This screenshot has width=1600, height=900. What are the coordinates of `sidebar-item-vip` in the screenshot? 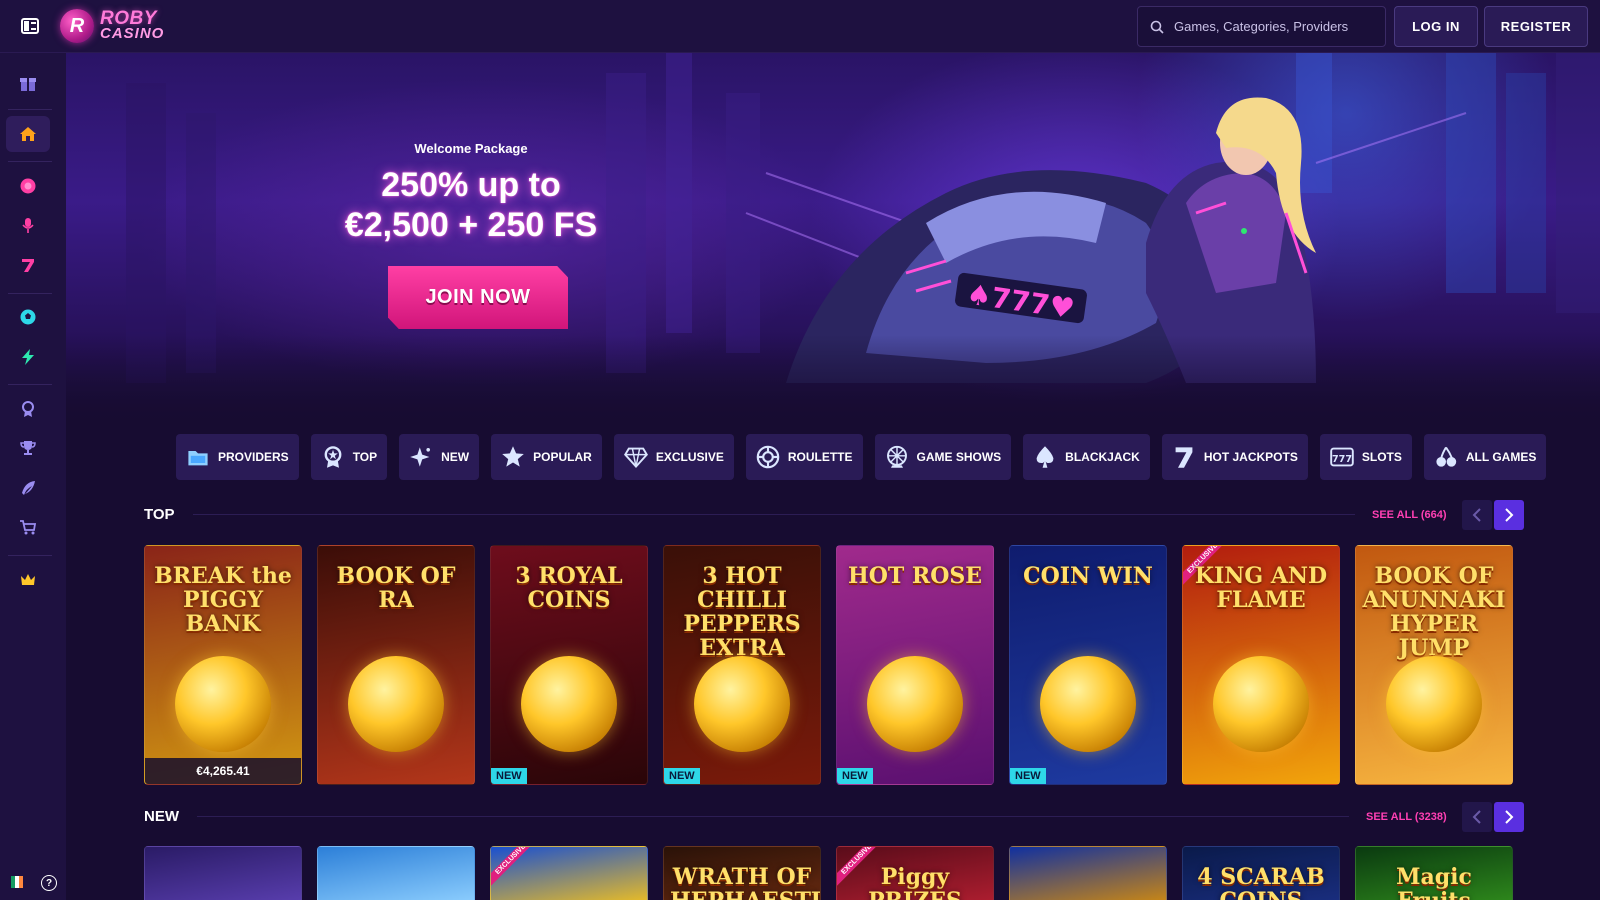 It's located at (28, 580).